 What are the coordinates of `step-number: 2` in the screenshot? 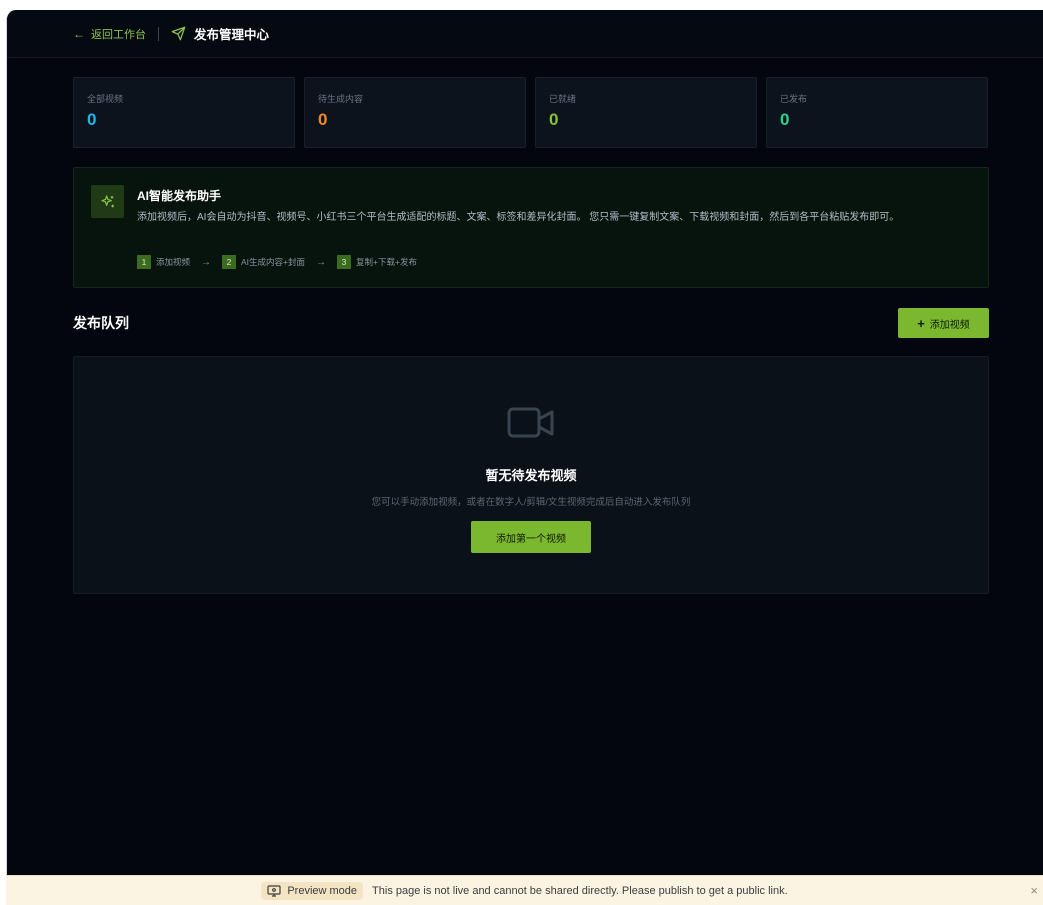 It's located at (229, 262).